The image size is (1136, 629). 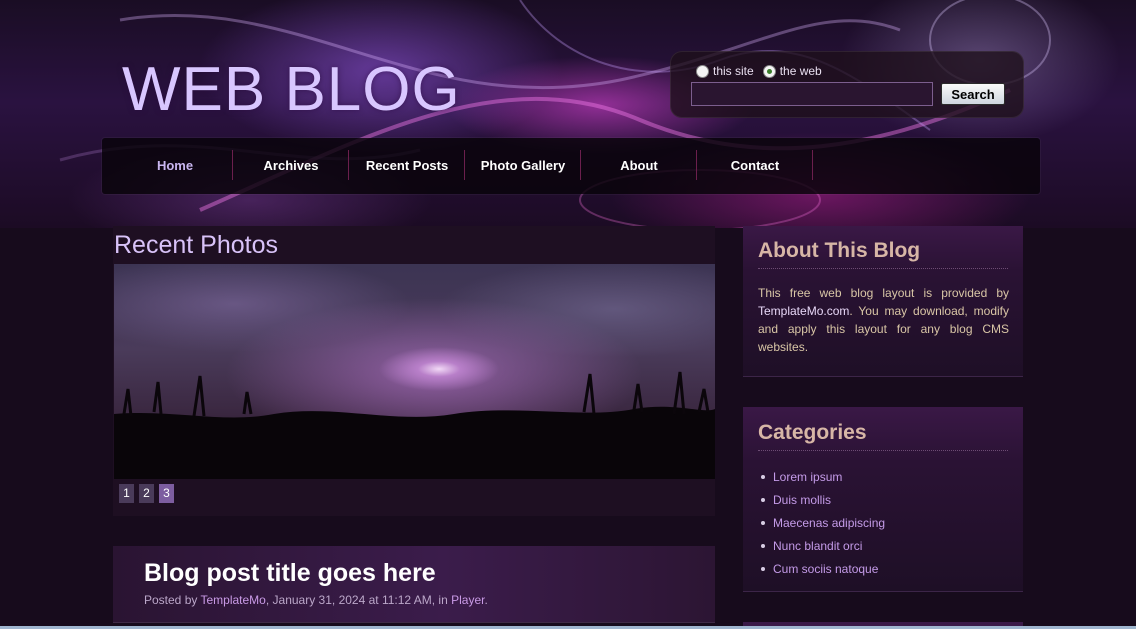 What do you see at coordinates (839, 250) in the screenshot?
I see `about-heading: About This Blog` at bounding box center [839, 250].